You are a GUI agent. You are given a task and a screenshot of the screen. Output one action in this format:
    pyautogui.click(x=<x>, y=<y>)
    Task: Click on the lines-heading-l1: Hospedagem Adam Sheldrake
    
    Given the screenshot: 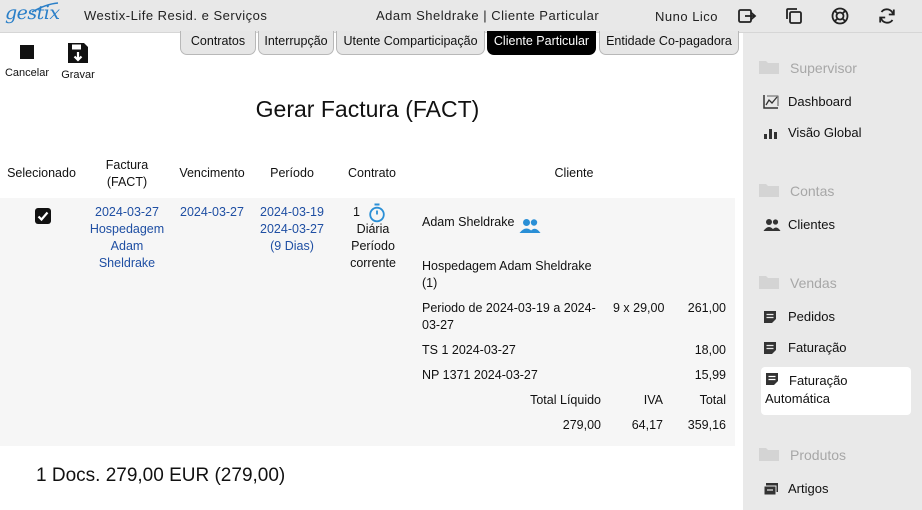 What is the action you would take?
    pyautogui.click(x=507, y=266)
    